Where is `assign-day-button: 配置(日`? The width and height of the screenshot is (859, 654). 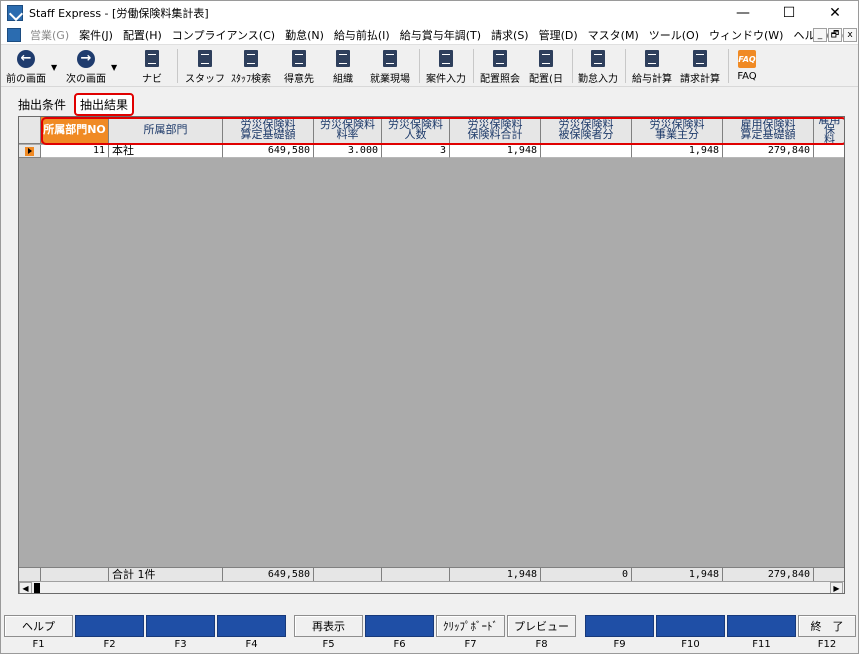
assign-day-button: 配置(日 is located at coordinates (546, 66).